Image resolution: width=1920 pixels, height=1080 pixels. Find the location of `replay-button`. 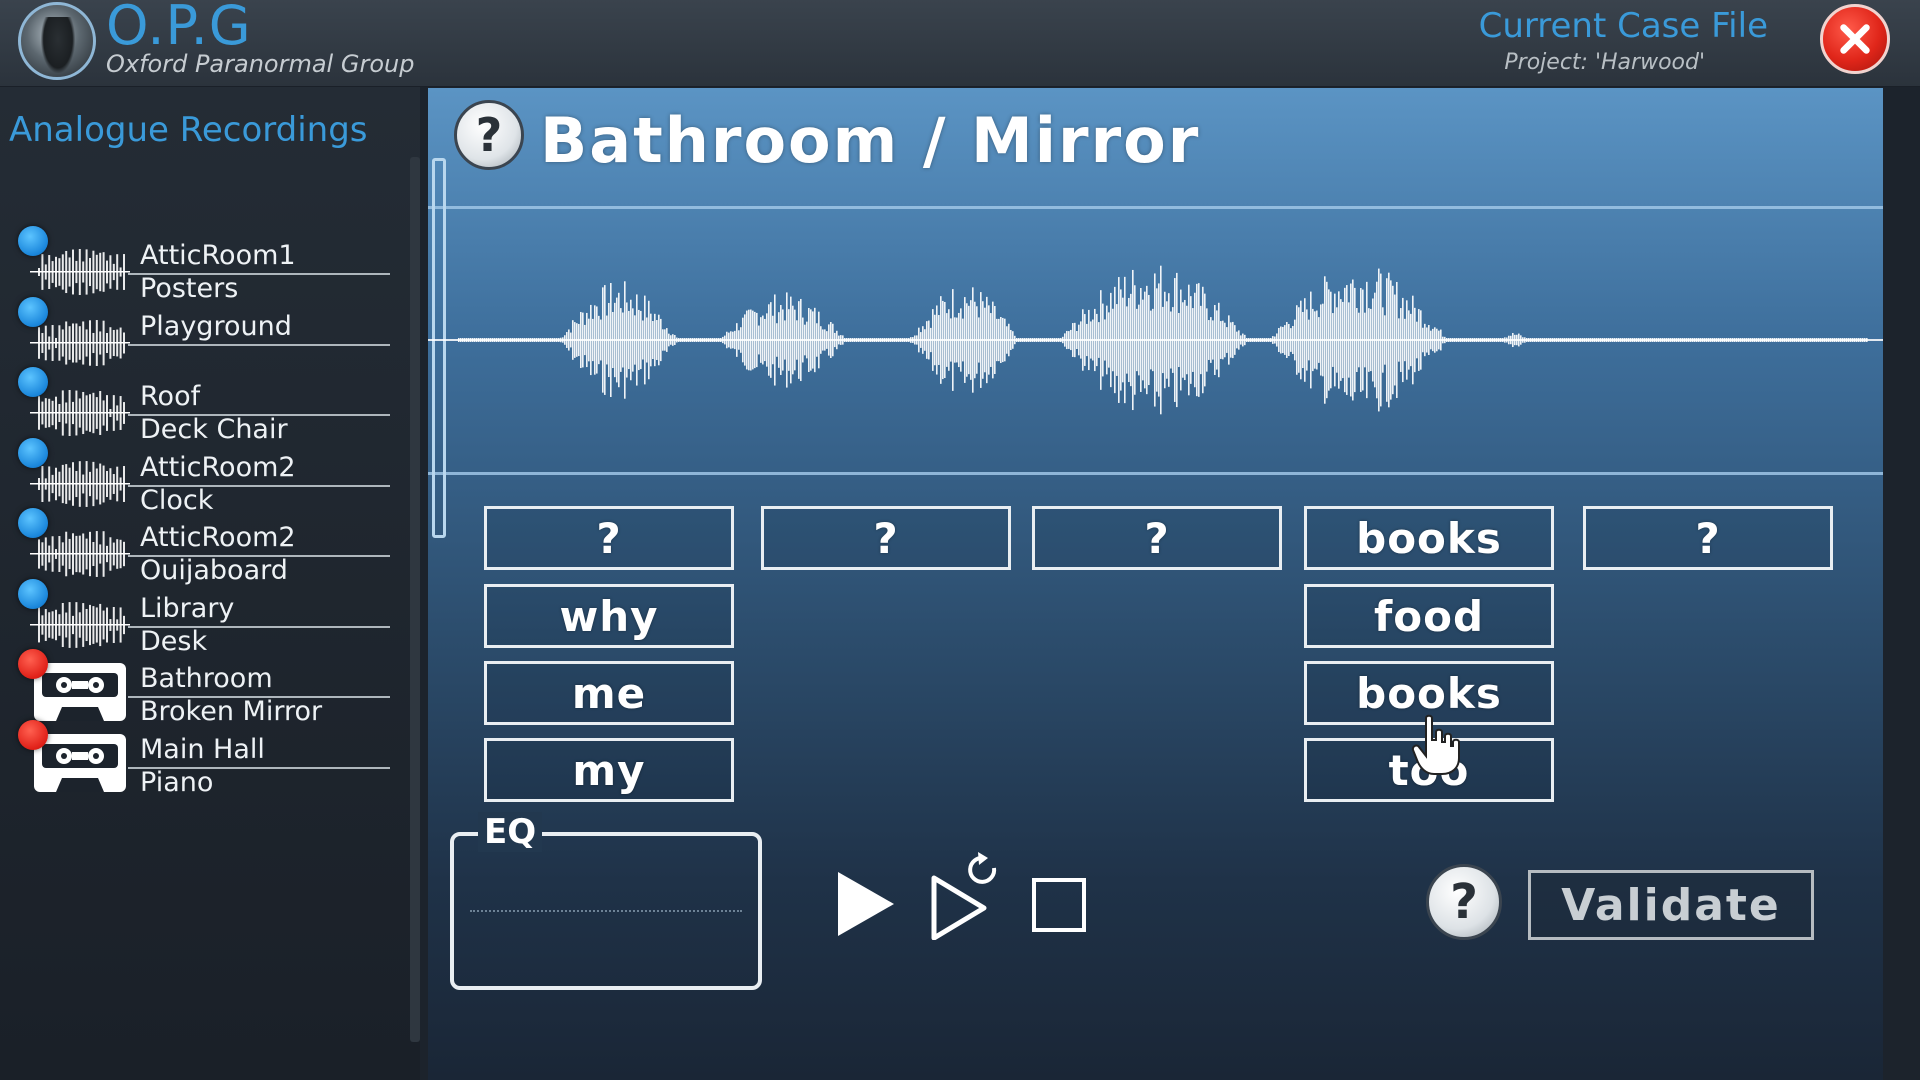

replay-button is located at coordinates (968, 895).